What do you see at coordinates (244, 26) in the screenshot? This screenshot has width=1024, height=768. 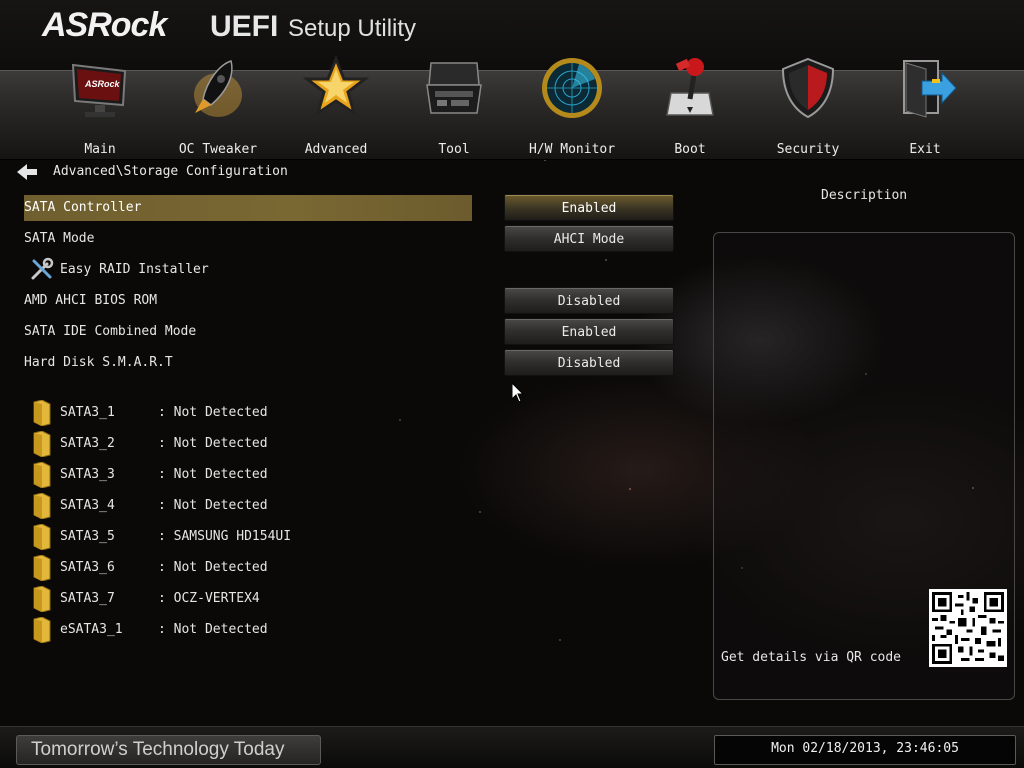 I see `title-uefi: UEFI` at bounding box center [244, 26].